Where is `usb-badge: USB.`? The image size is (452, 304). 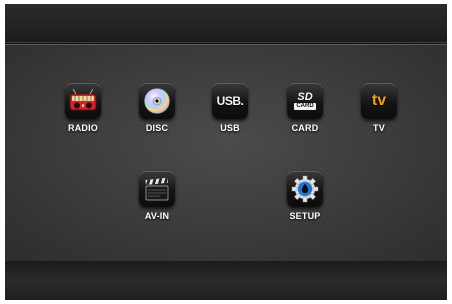 usb-badge: USB. is located at coordinates (230, 101).